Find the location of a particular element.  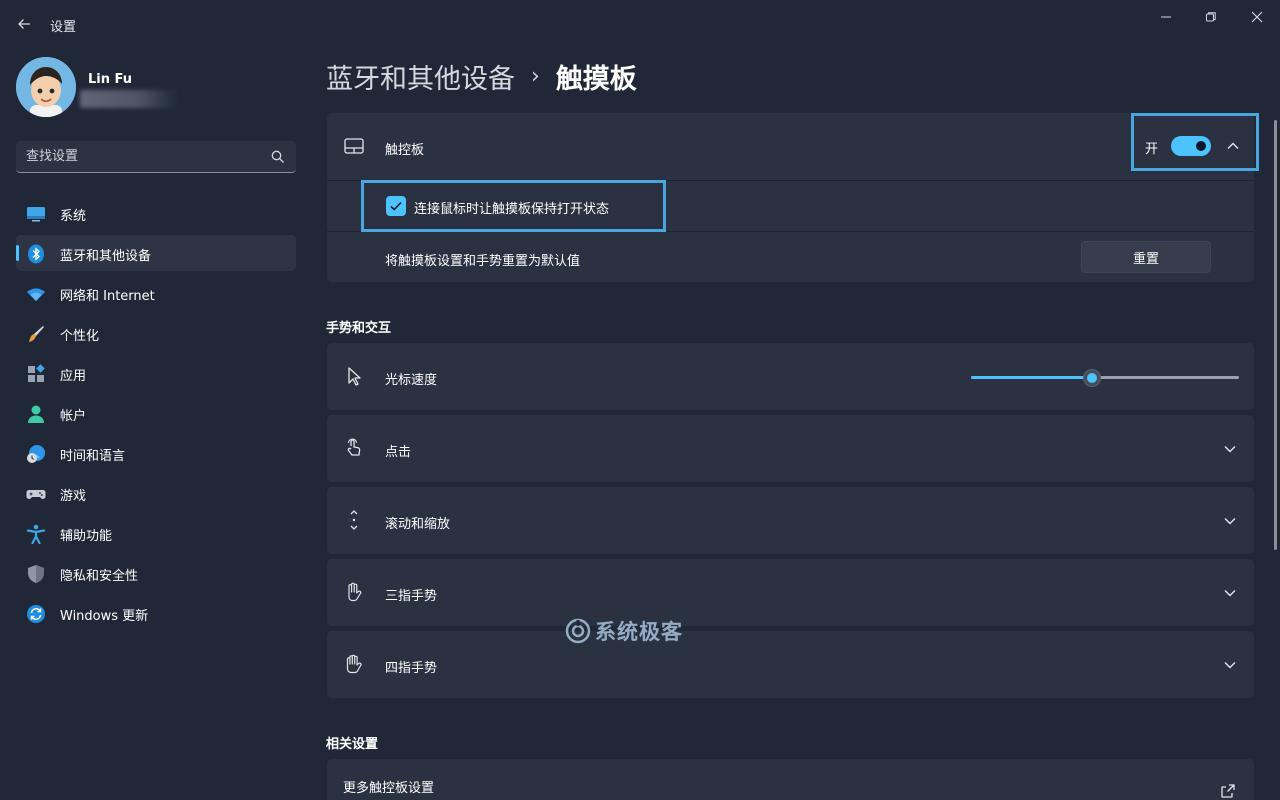

account-icon is located at coordinates (36, 414).